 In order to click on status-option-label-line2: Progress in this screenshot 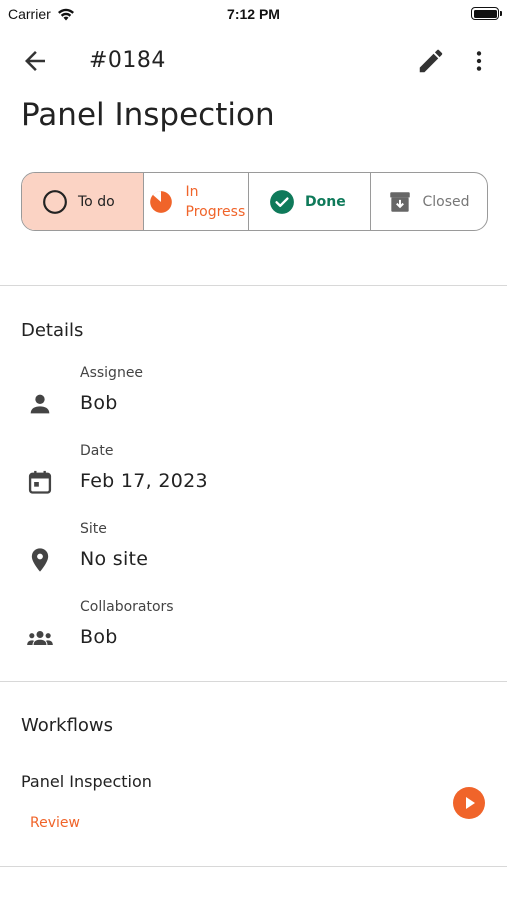, I will do `click(215, 211)`.